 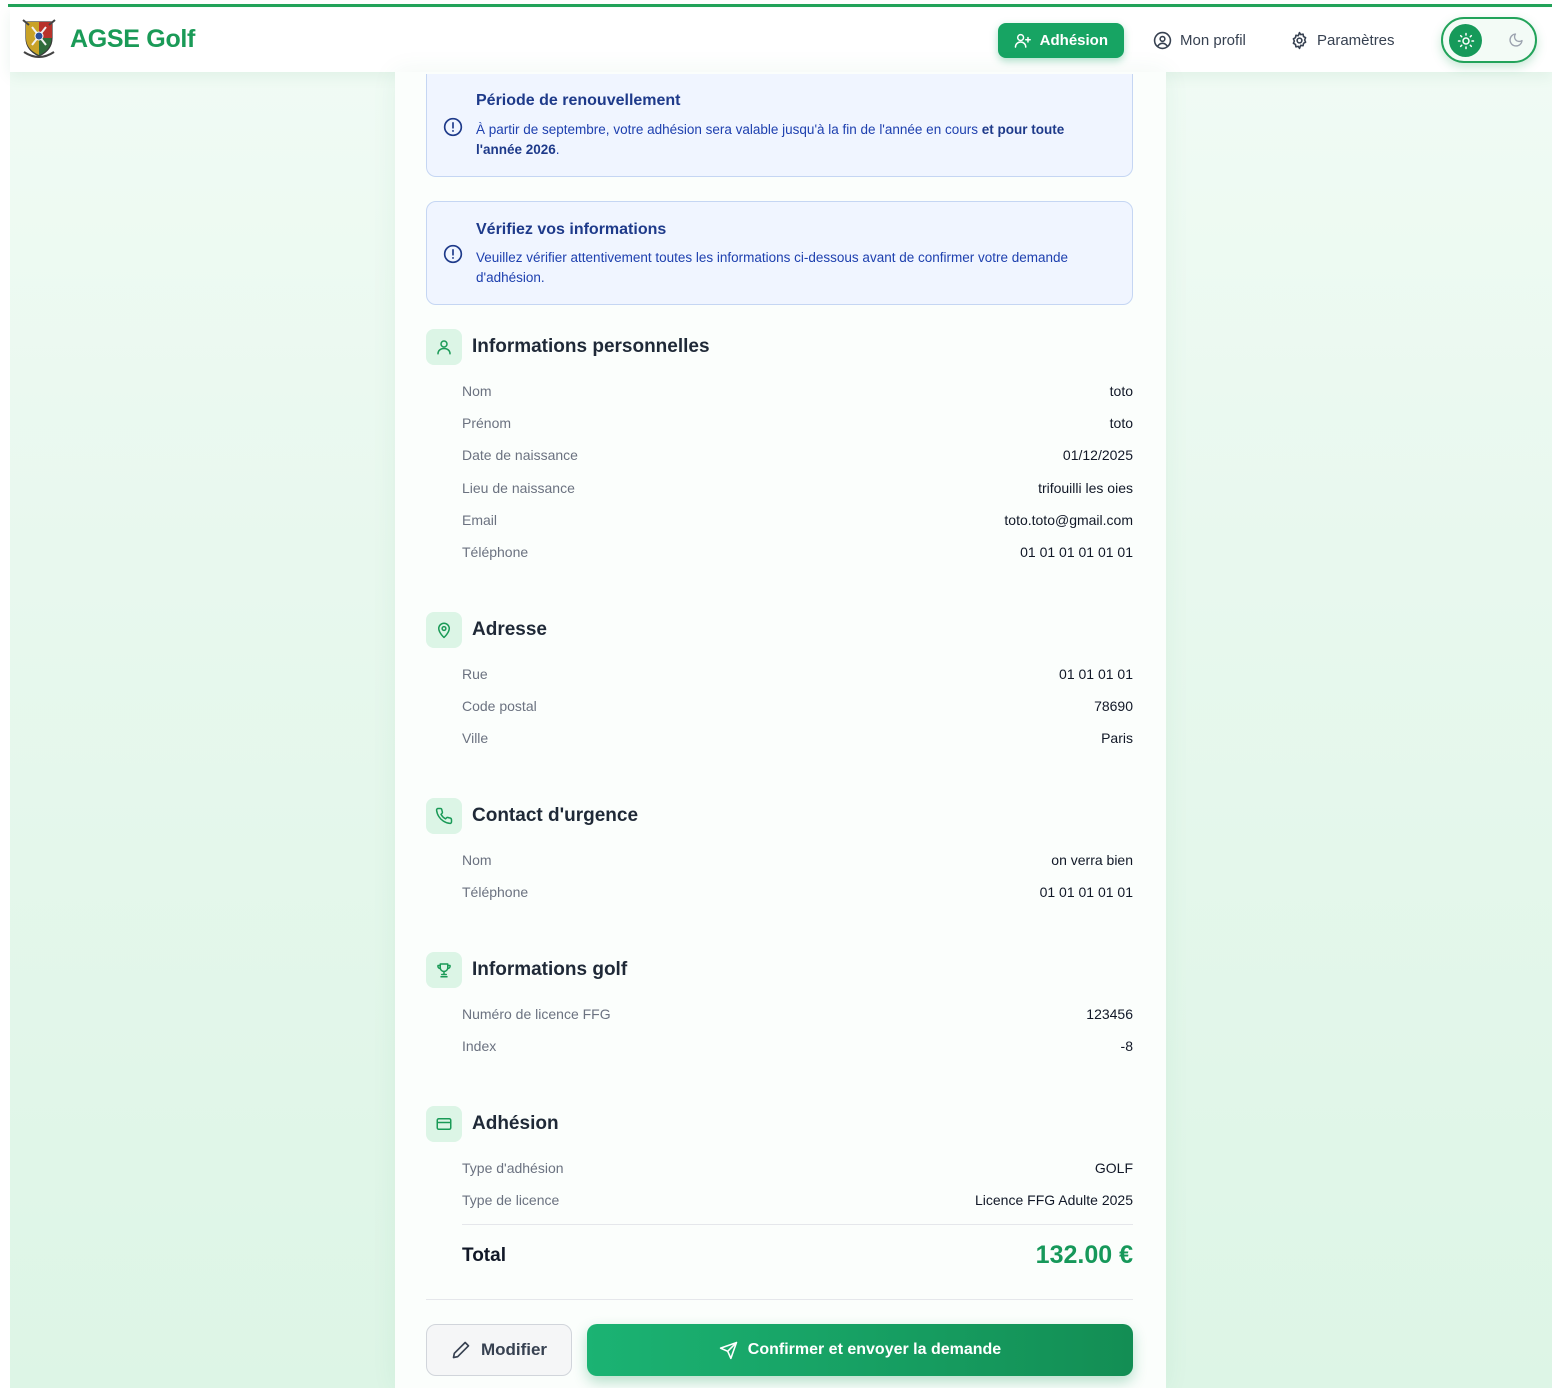 I want to click on info-row-nom: Nom toto, so click(x=797, y=393).